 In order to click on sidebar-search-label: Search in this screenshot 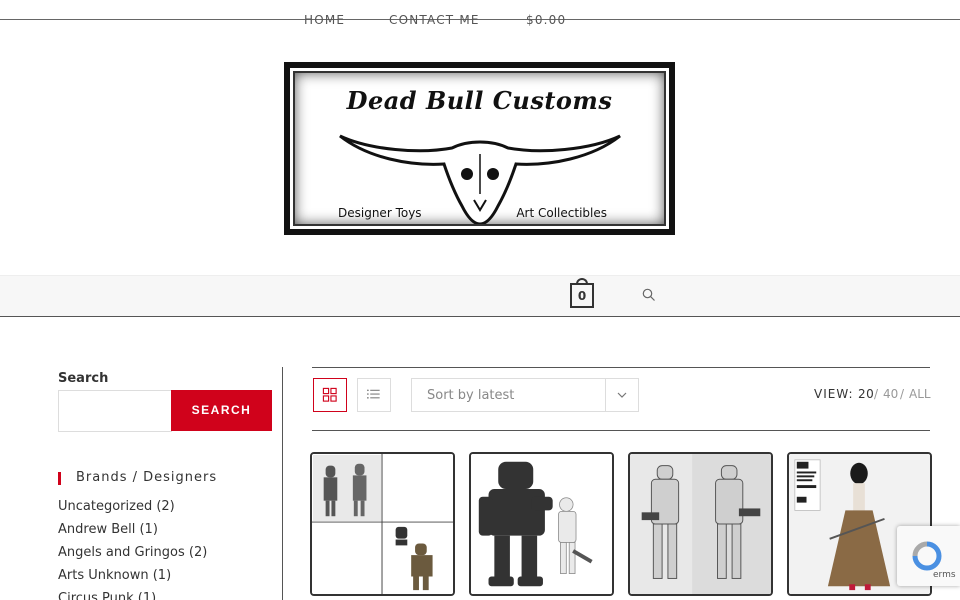, I will do `click(83, 378)`.